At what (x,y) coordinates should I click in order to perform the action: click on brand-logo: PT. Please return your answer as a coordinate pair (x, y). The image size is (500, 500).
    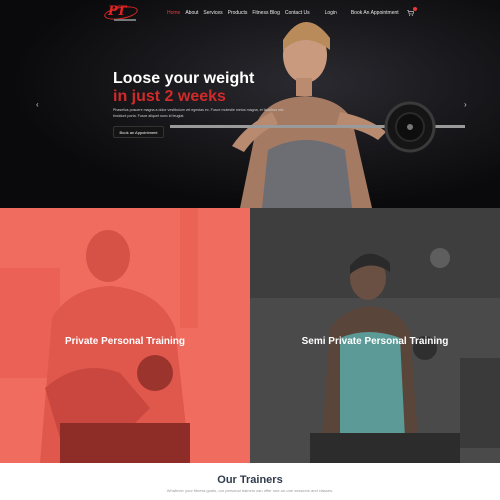
    Looking at the image, I should click on (121, 13).